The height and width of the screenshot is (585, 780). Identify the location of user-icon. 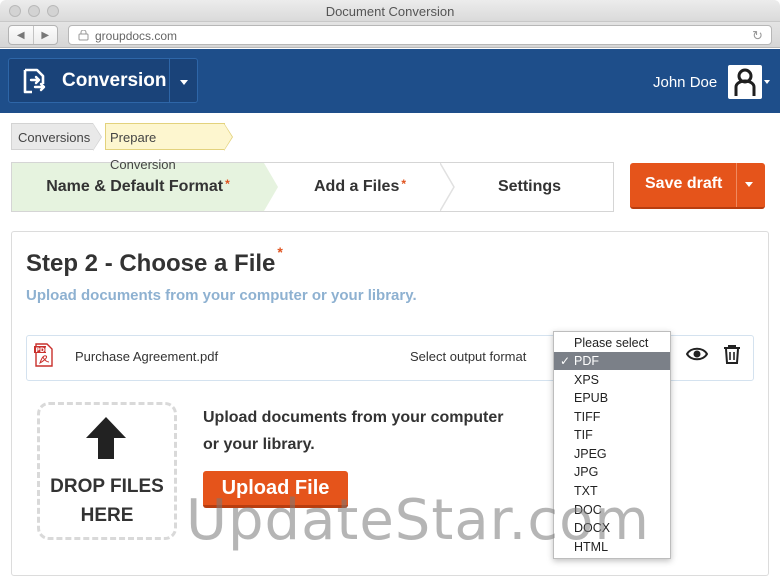
(745, 82).